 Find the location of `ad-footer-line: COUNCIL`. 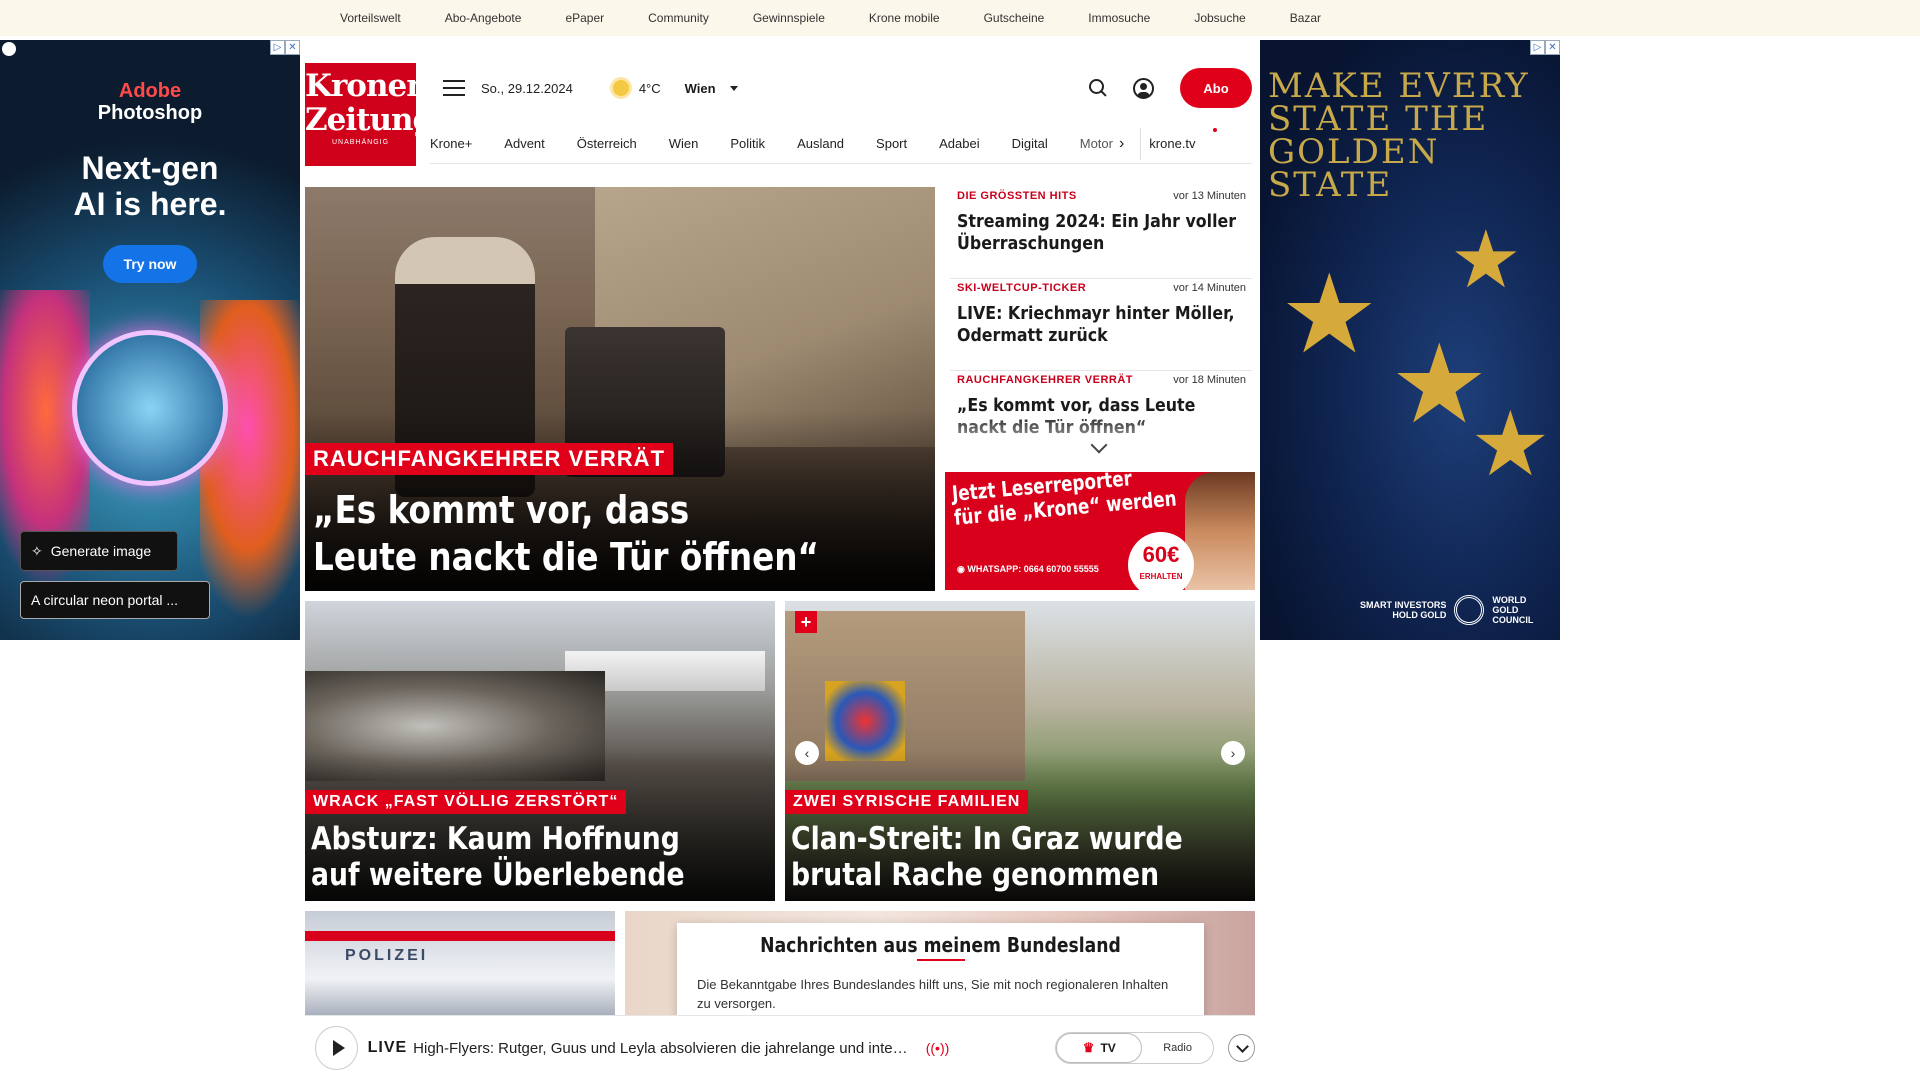

ad-footer-line: COUNCIL is located at coordinates (1513, 620).